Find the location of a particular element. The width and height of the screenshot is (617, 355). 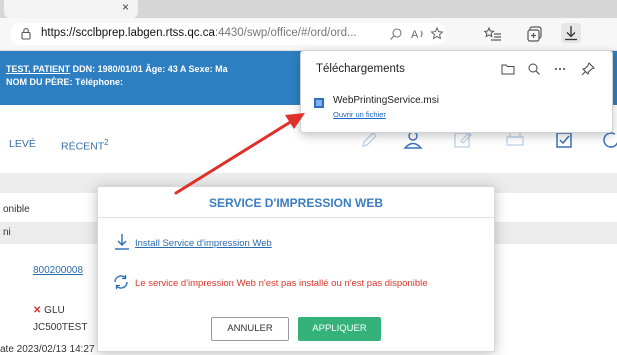

download-icon is located at coordinates (571, 33).